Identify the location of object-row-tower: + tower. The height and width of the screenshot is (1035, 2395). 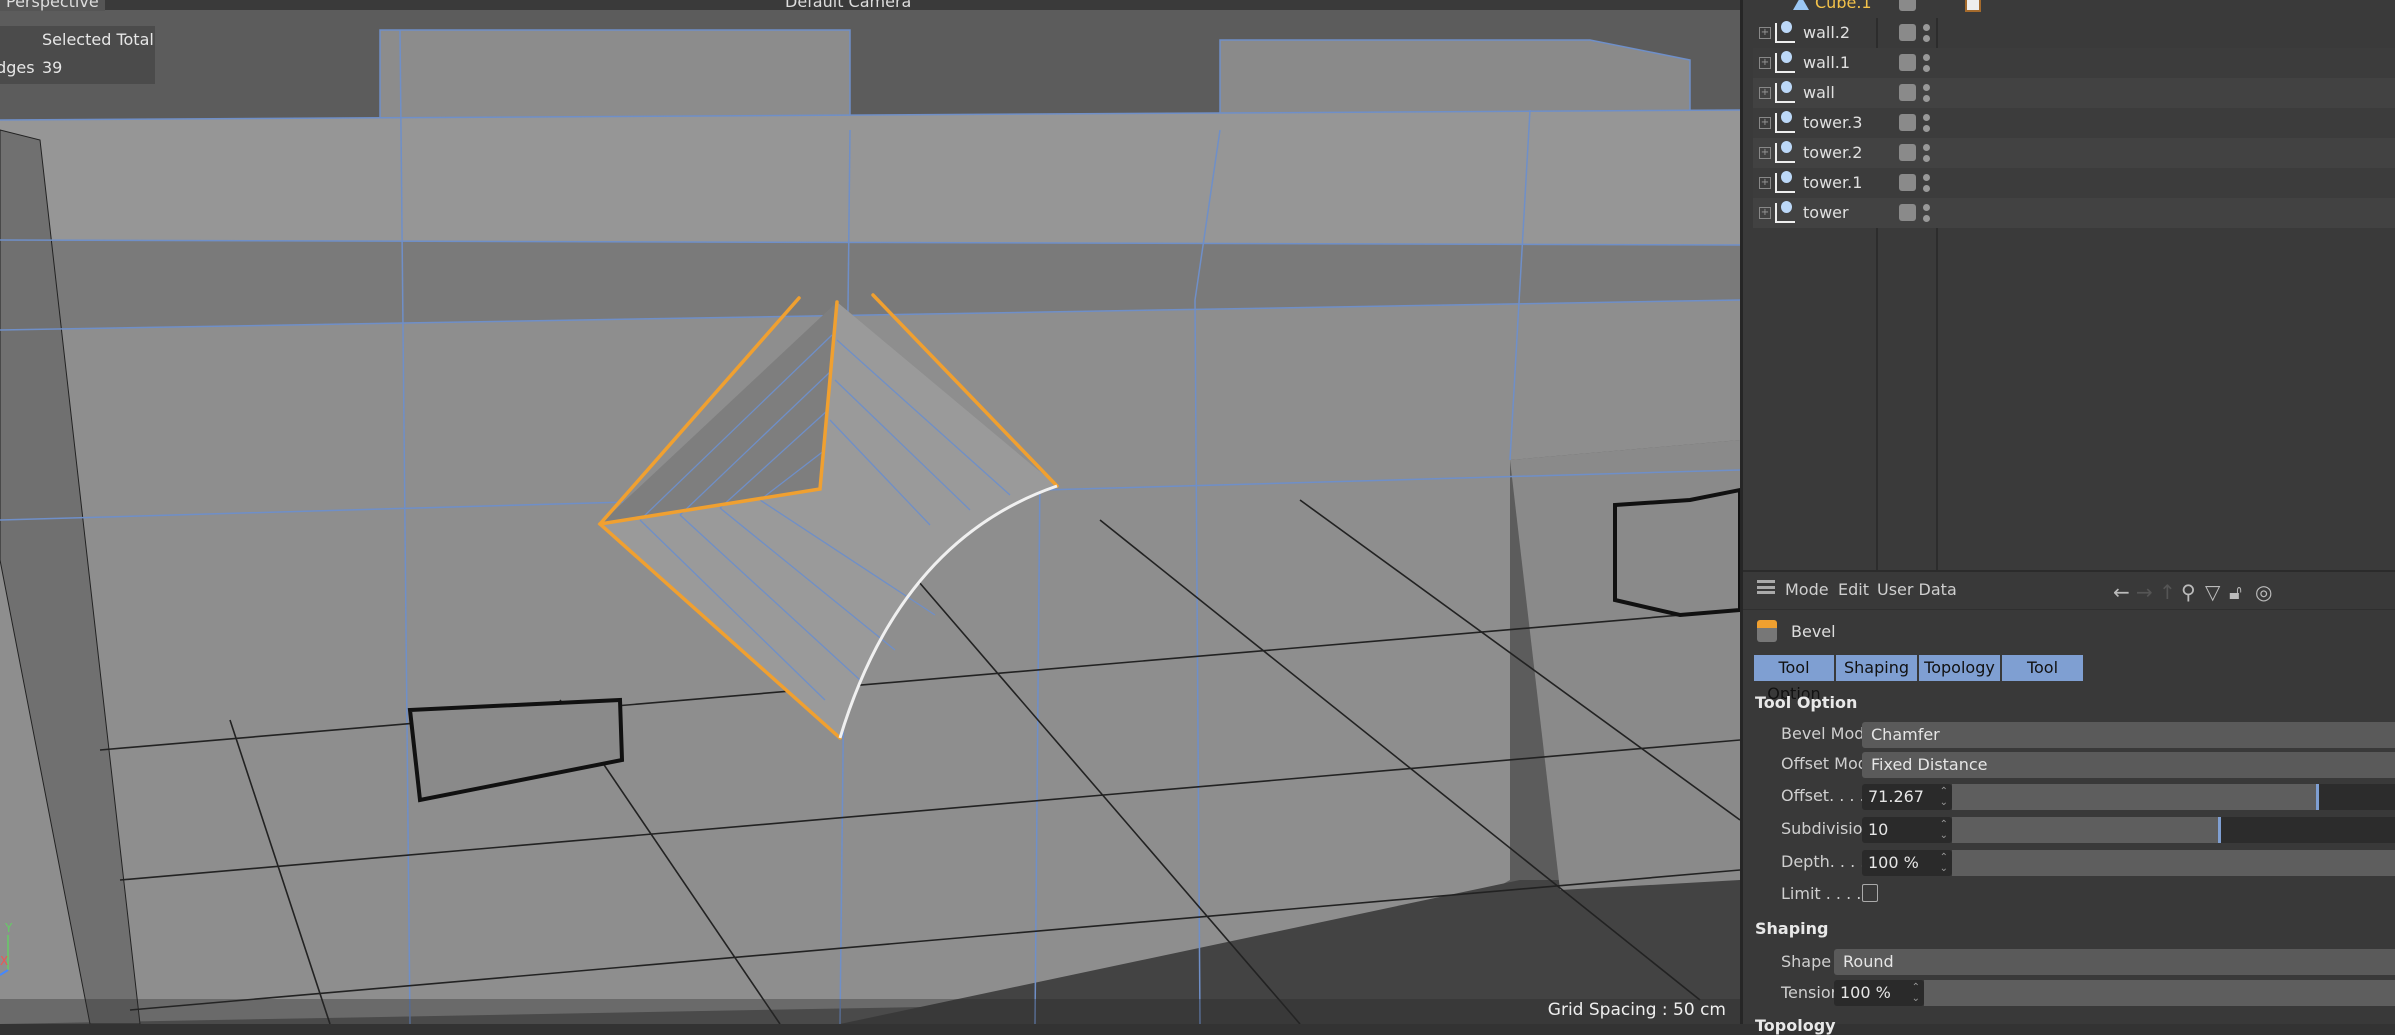
(2074, 213).